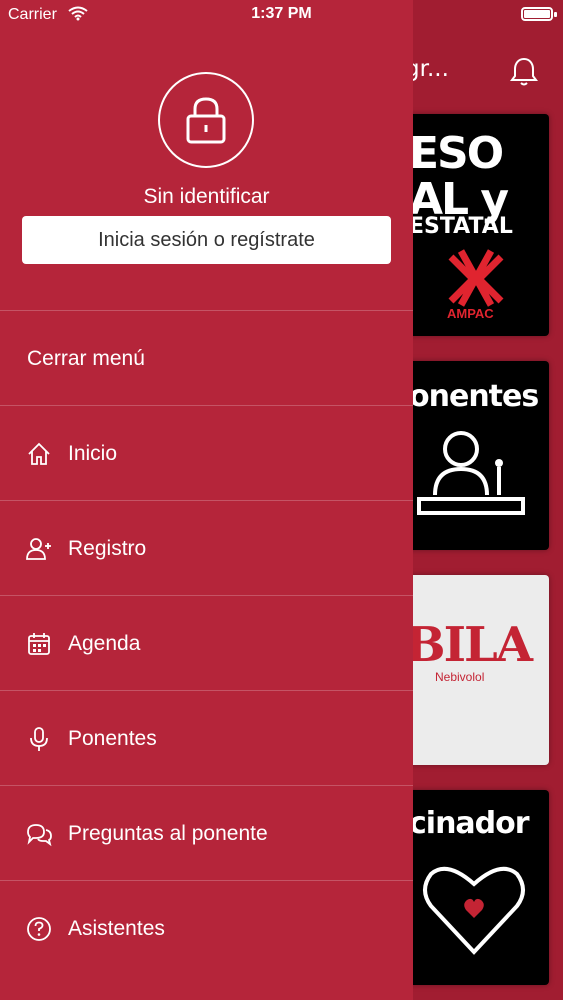 Image resolution: width=563 pixels, height=1000 pixels. What do you see at coordinates (107, 548) in the screenshot?
I see `menu-item-label: Registro` at bounding box center [107, 548].